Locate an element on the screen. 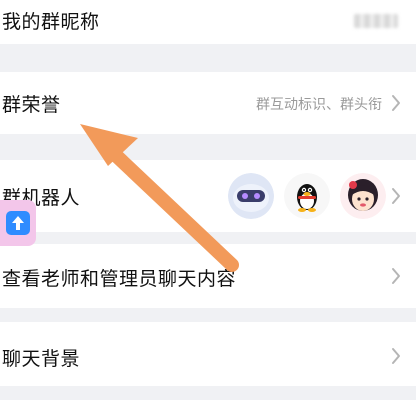 The height and width of the screenshot is (400, 416). qq-penguin-avatar-icon is located at coordinates (307, 196).